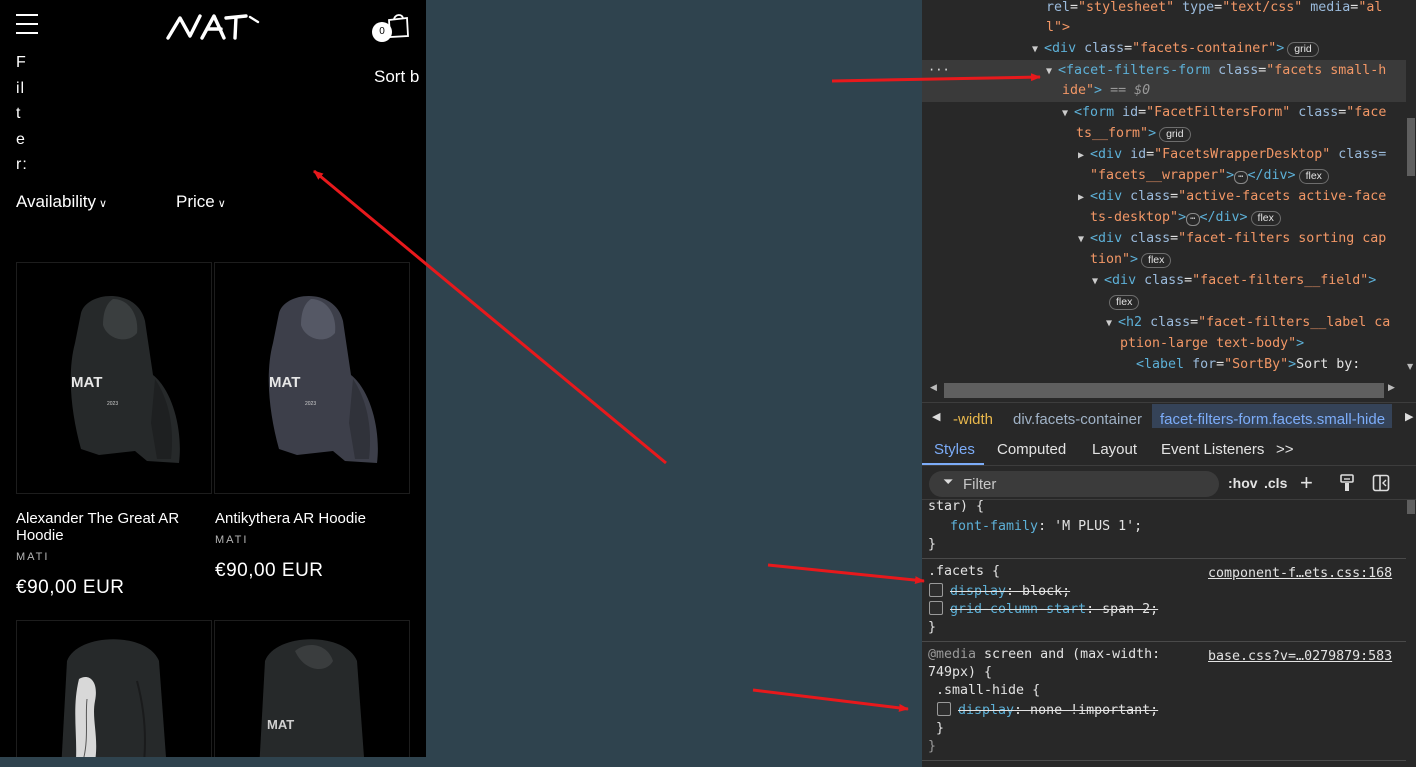  Describe the element at coordinates (936, 416) in the screenshot. I see `breadcrumb-left-icon: ◀` at that location.